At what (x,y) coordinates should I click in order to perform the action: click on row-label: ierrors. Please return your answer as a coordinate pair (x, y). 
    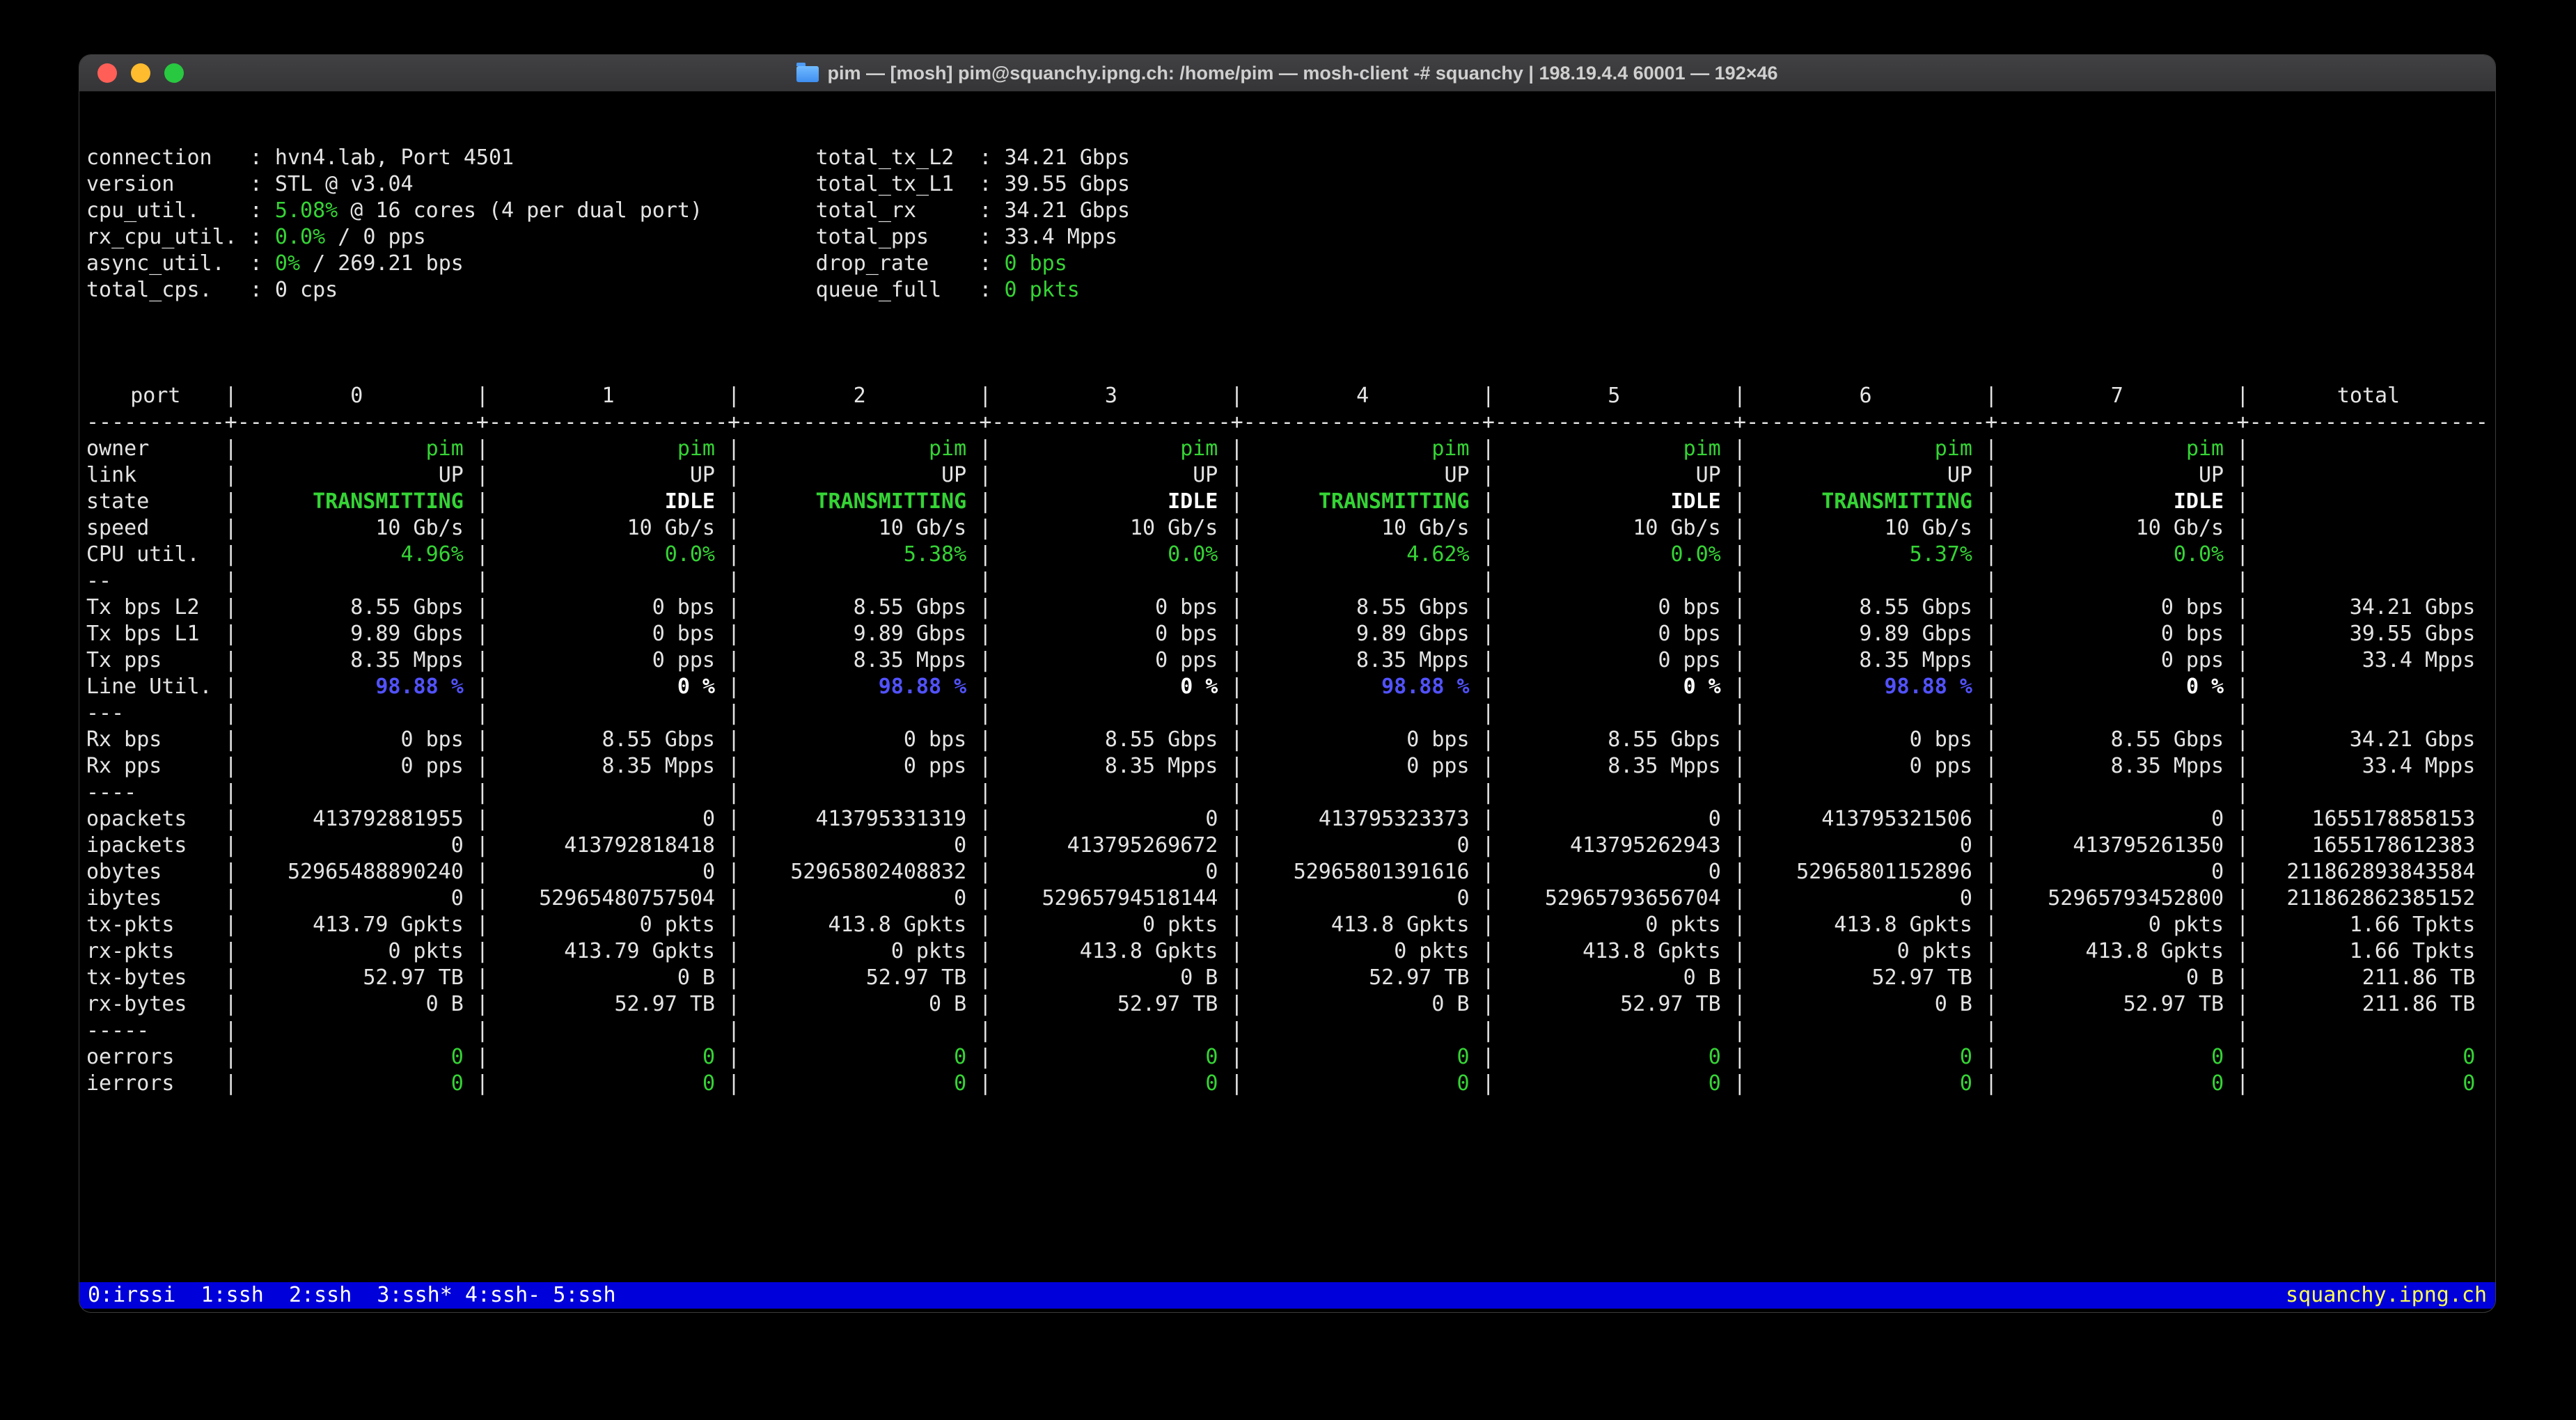
    Looking at the image, I should click on (130, 1083).